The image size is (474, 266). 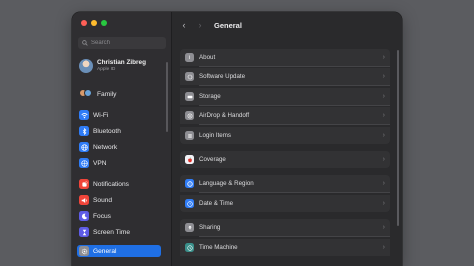 What do you see at coordinates (189, 203) in the screenshot?
I see `clock-icon` at bounding box center [189, 203].